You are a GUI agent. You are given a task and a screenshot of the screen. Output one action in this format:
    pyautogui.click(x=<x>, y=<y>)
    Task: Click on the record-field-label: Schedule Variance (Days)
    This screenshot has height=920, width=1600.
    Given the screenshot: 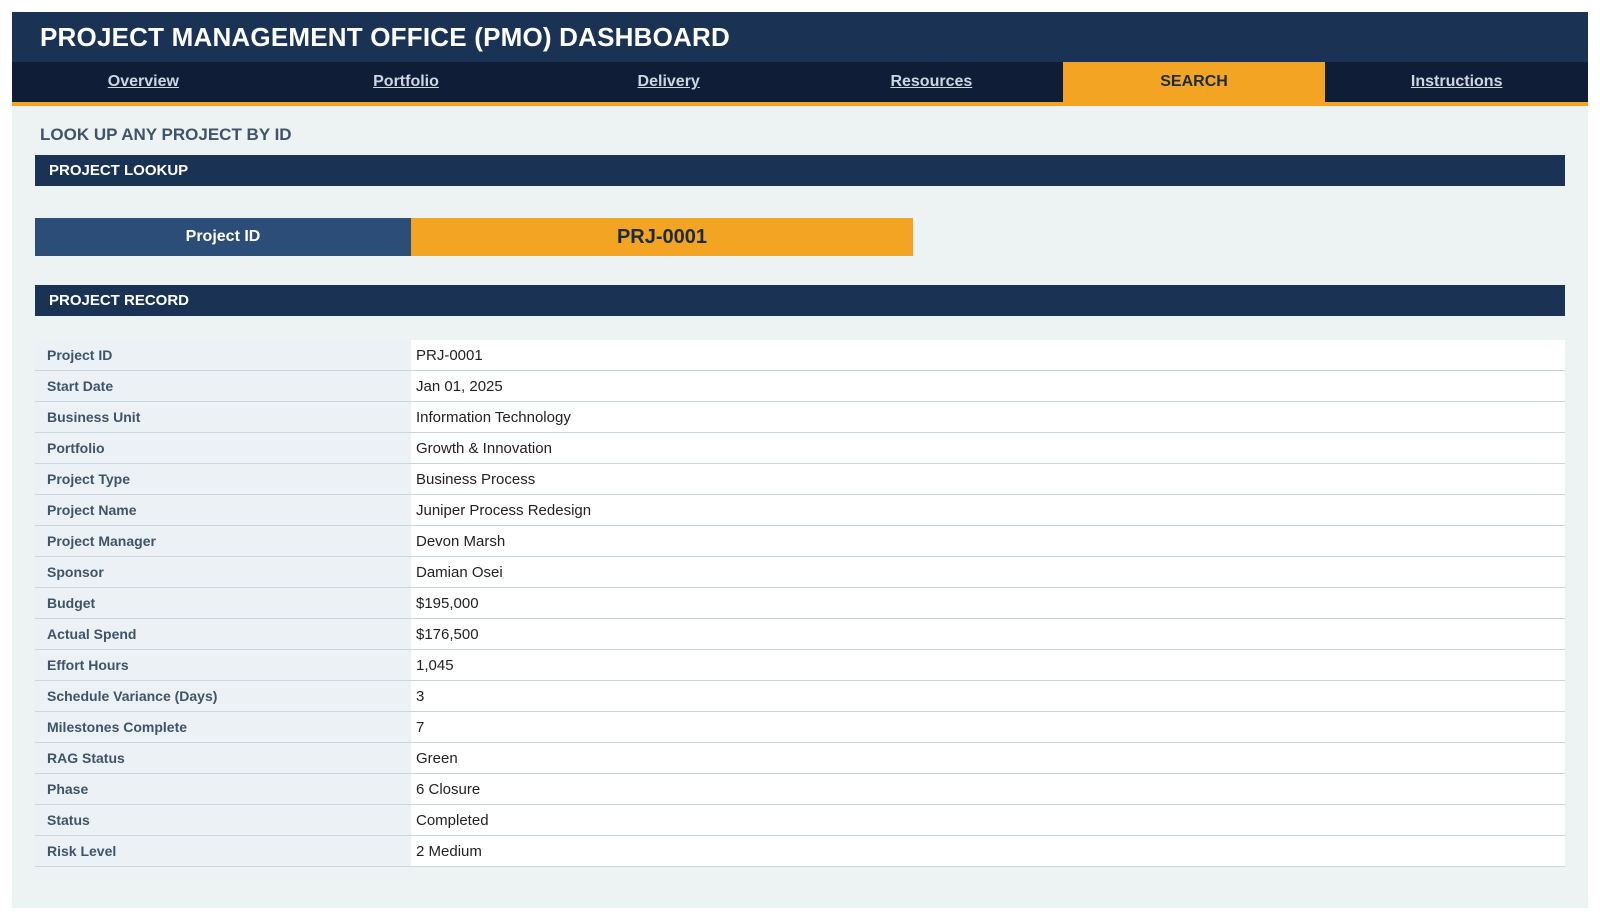 What is the action you would take?
    pyautogui.click(x=223, y=696)
    